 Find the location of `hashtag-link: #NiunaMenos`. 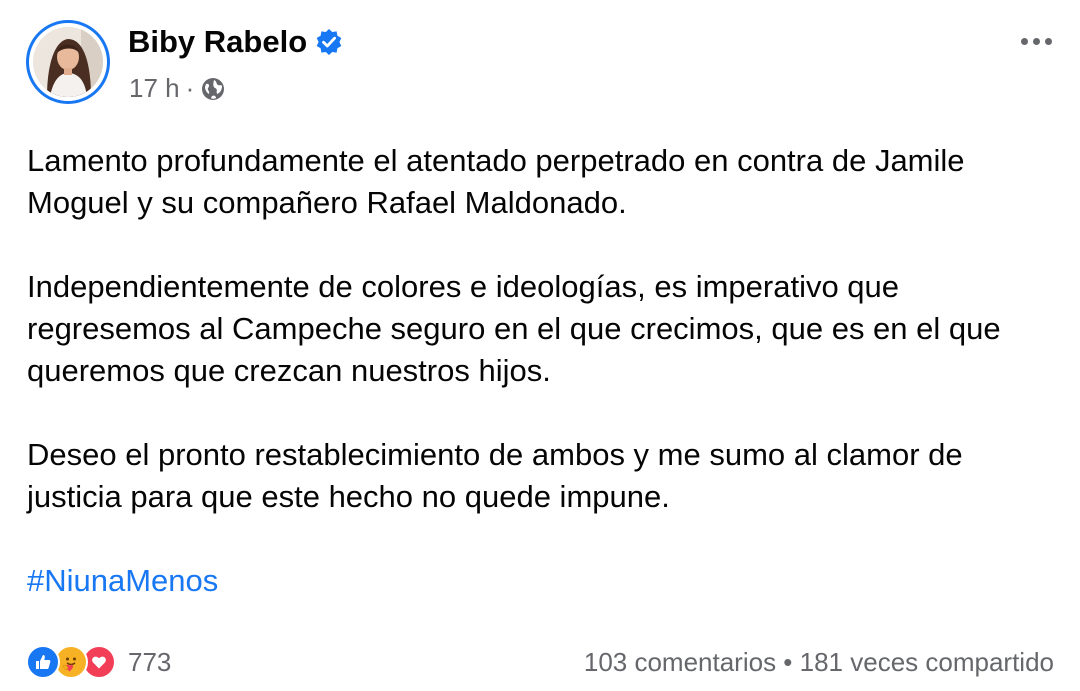

hashtag-link: #NiunaMenos is located at coordinates (122, 580).